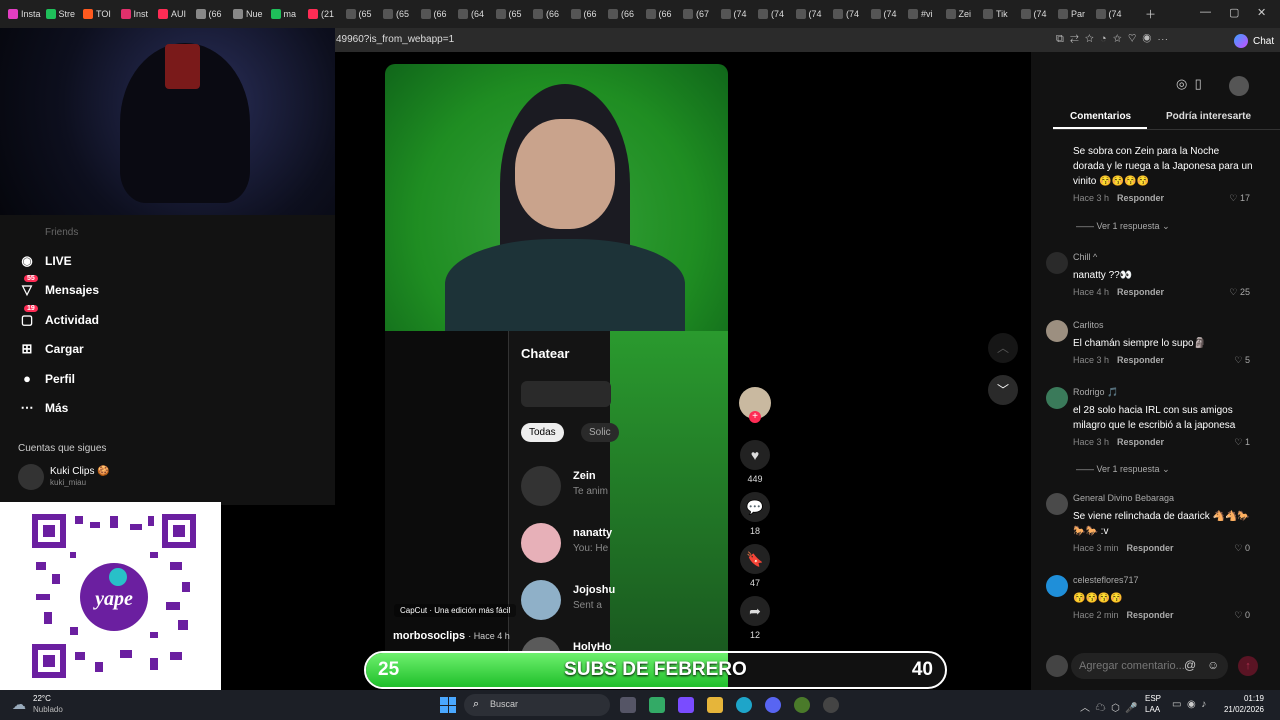 The image size is (1280, 720). What do you see at coordinates (1205, 12) in the screenshot?
I see `minimize-icon: —` at bounding box center [1205, 12].